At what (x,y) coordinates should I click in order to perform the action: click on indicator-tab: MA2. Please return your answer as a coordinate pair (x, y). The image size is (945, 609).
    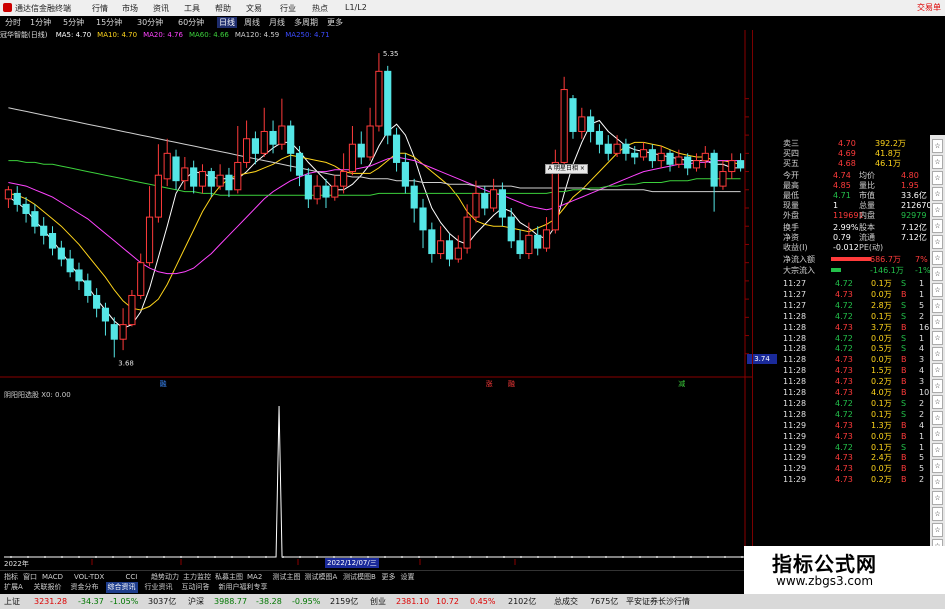
    Looking at the image, I should click on (254, 577).